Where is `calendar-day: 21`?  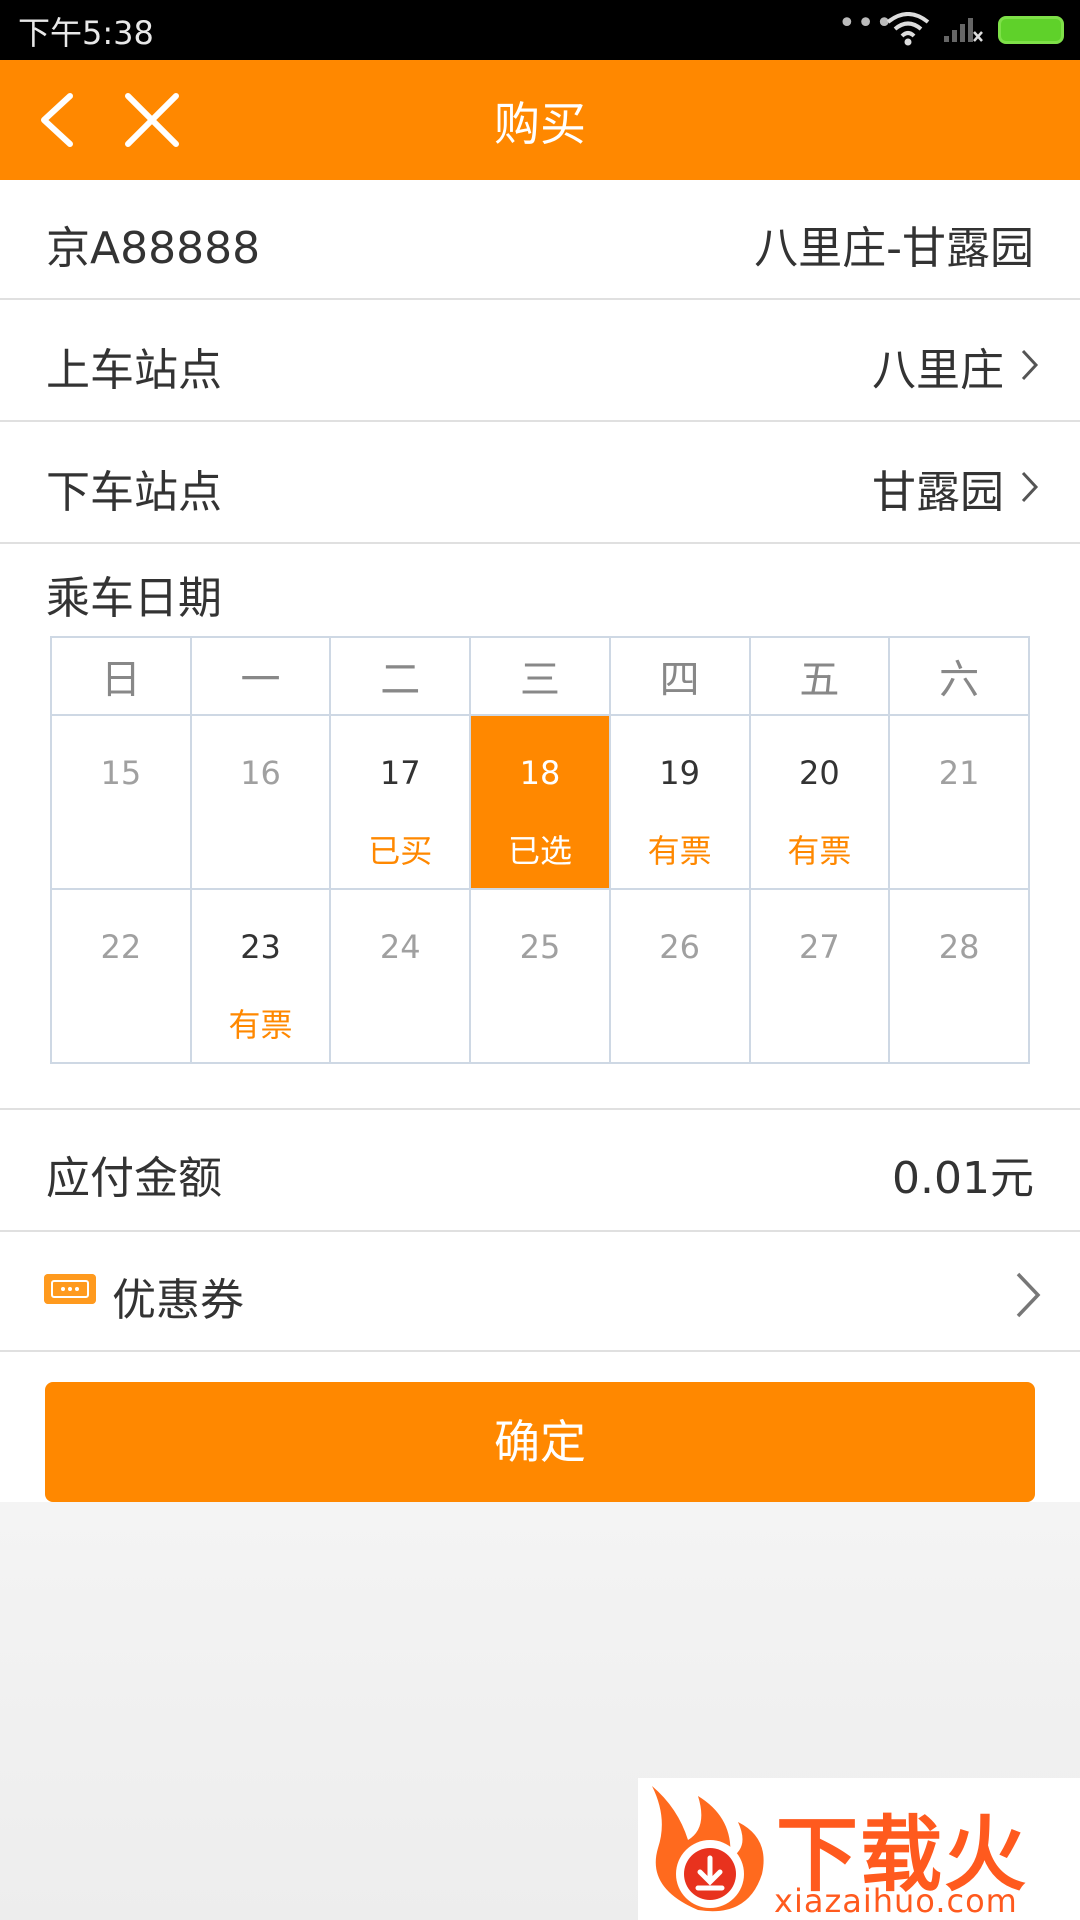
calendar-day: 21 is located at coordinates (959, 802).